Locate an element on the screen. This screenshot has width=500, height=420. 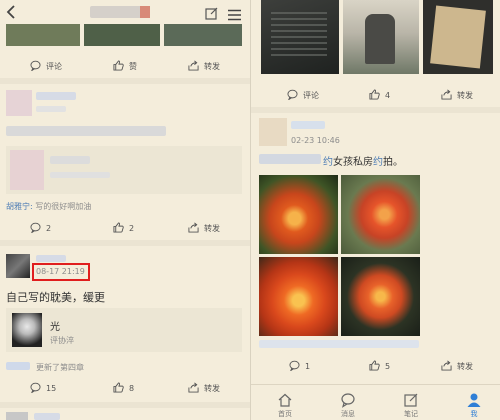
like-button: 2 is located at coordinates (123, 228).